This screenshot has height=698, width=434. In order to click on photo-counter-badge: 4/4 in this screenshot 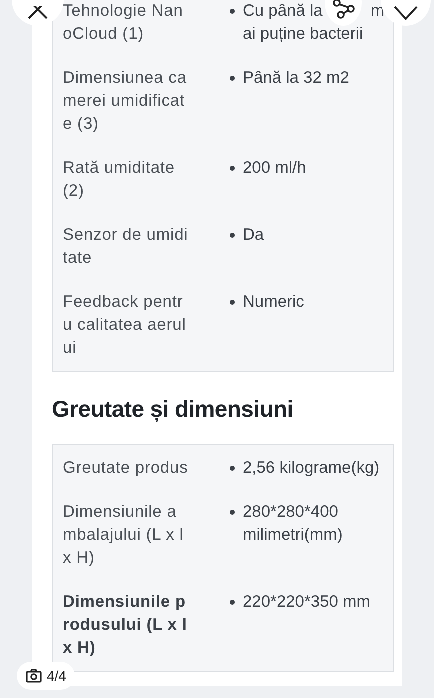, I will do `click(46, 676)`.